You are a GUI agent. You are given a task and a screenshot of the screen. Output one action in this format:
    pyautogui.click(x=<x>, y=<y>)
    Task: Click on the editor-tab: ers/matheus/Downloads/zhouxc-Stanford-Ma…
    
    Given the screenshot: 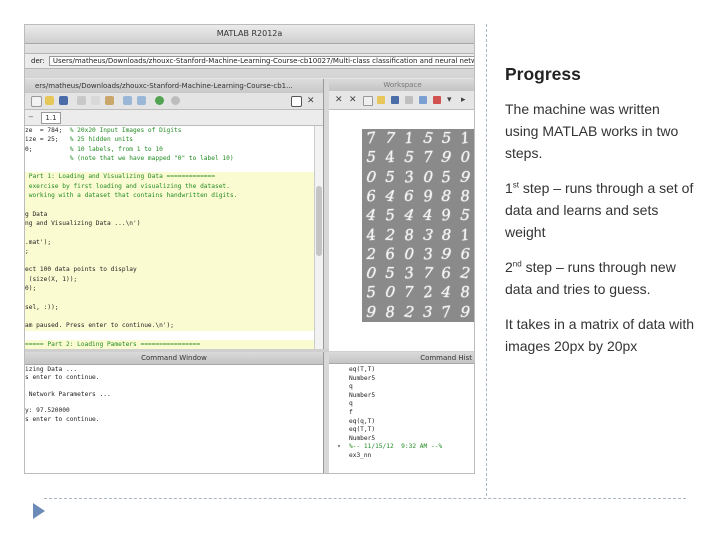 What is the action you would take?
    pyautogui.click(x=174, y=86)
    